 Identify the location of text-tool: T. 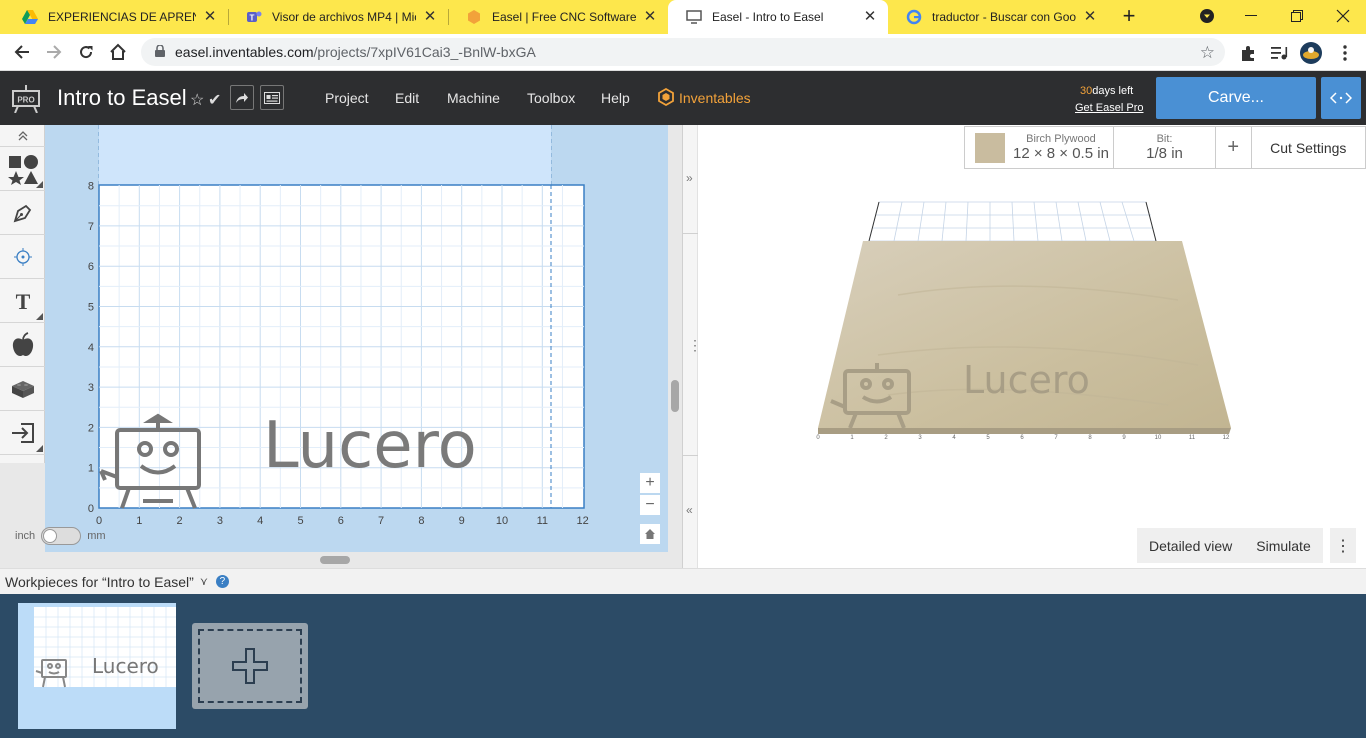
(22, 301).